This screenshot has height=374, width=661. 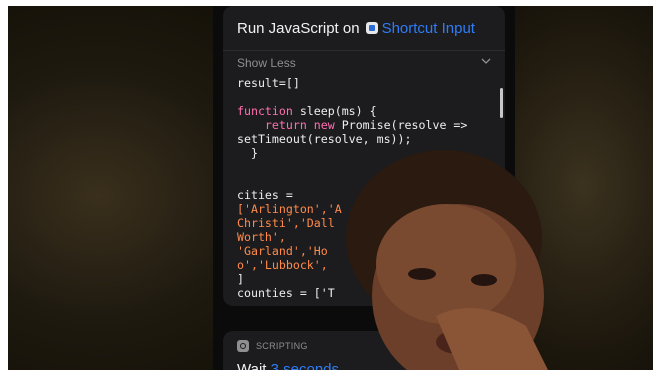 What do you see at coordinates (364, 50) in the screenshot?
I see `divider` at bounding box center [364, 50].